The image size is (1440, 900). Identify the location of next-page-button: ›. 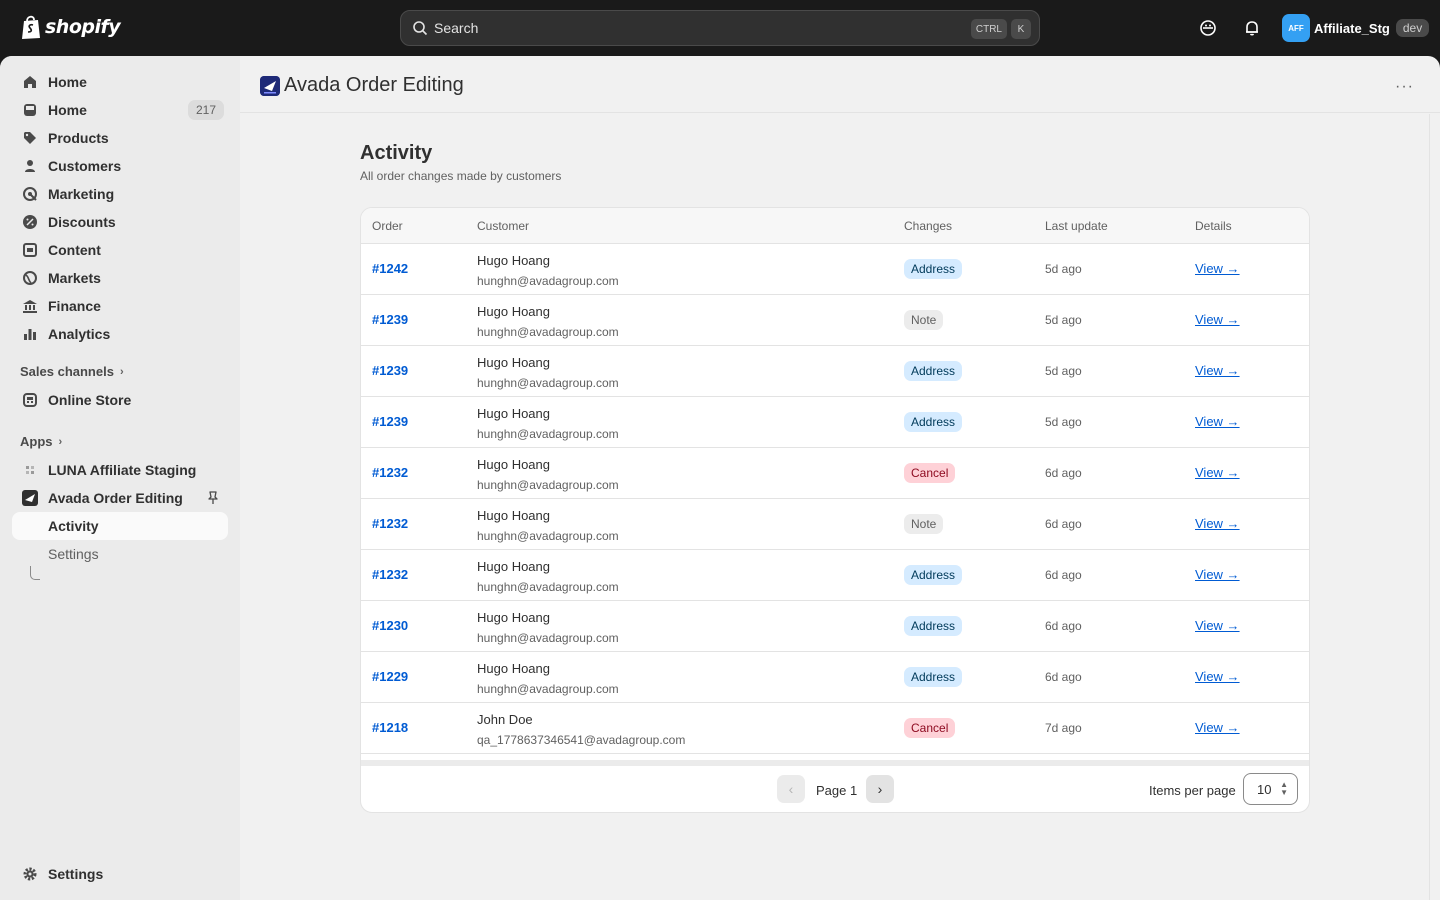
(880, 789).